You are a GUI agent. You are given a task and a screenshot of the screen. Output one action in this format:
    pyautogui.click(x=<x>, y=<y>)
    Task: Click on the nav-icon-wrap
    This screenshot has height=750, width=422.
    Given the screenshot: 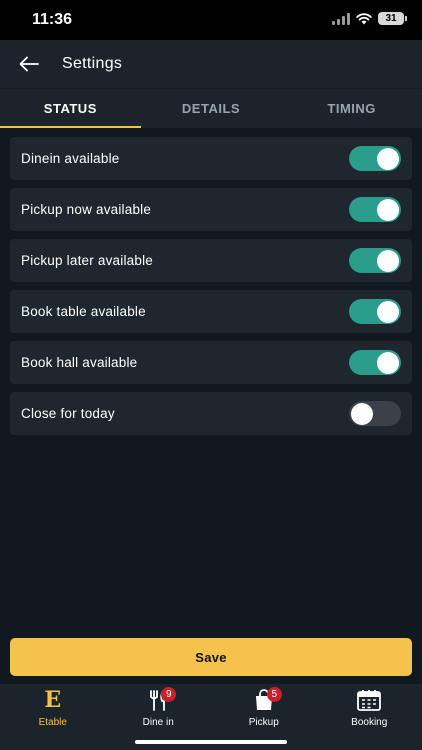 What is the action you would take?
    pyautogui.click(x=369, y=700)
    